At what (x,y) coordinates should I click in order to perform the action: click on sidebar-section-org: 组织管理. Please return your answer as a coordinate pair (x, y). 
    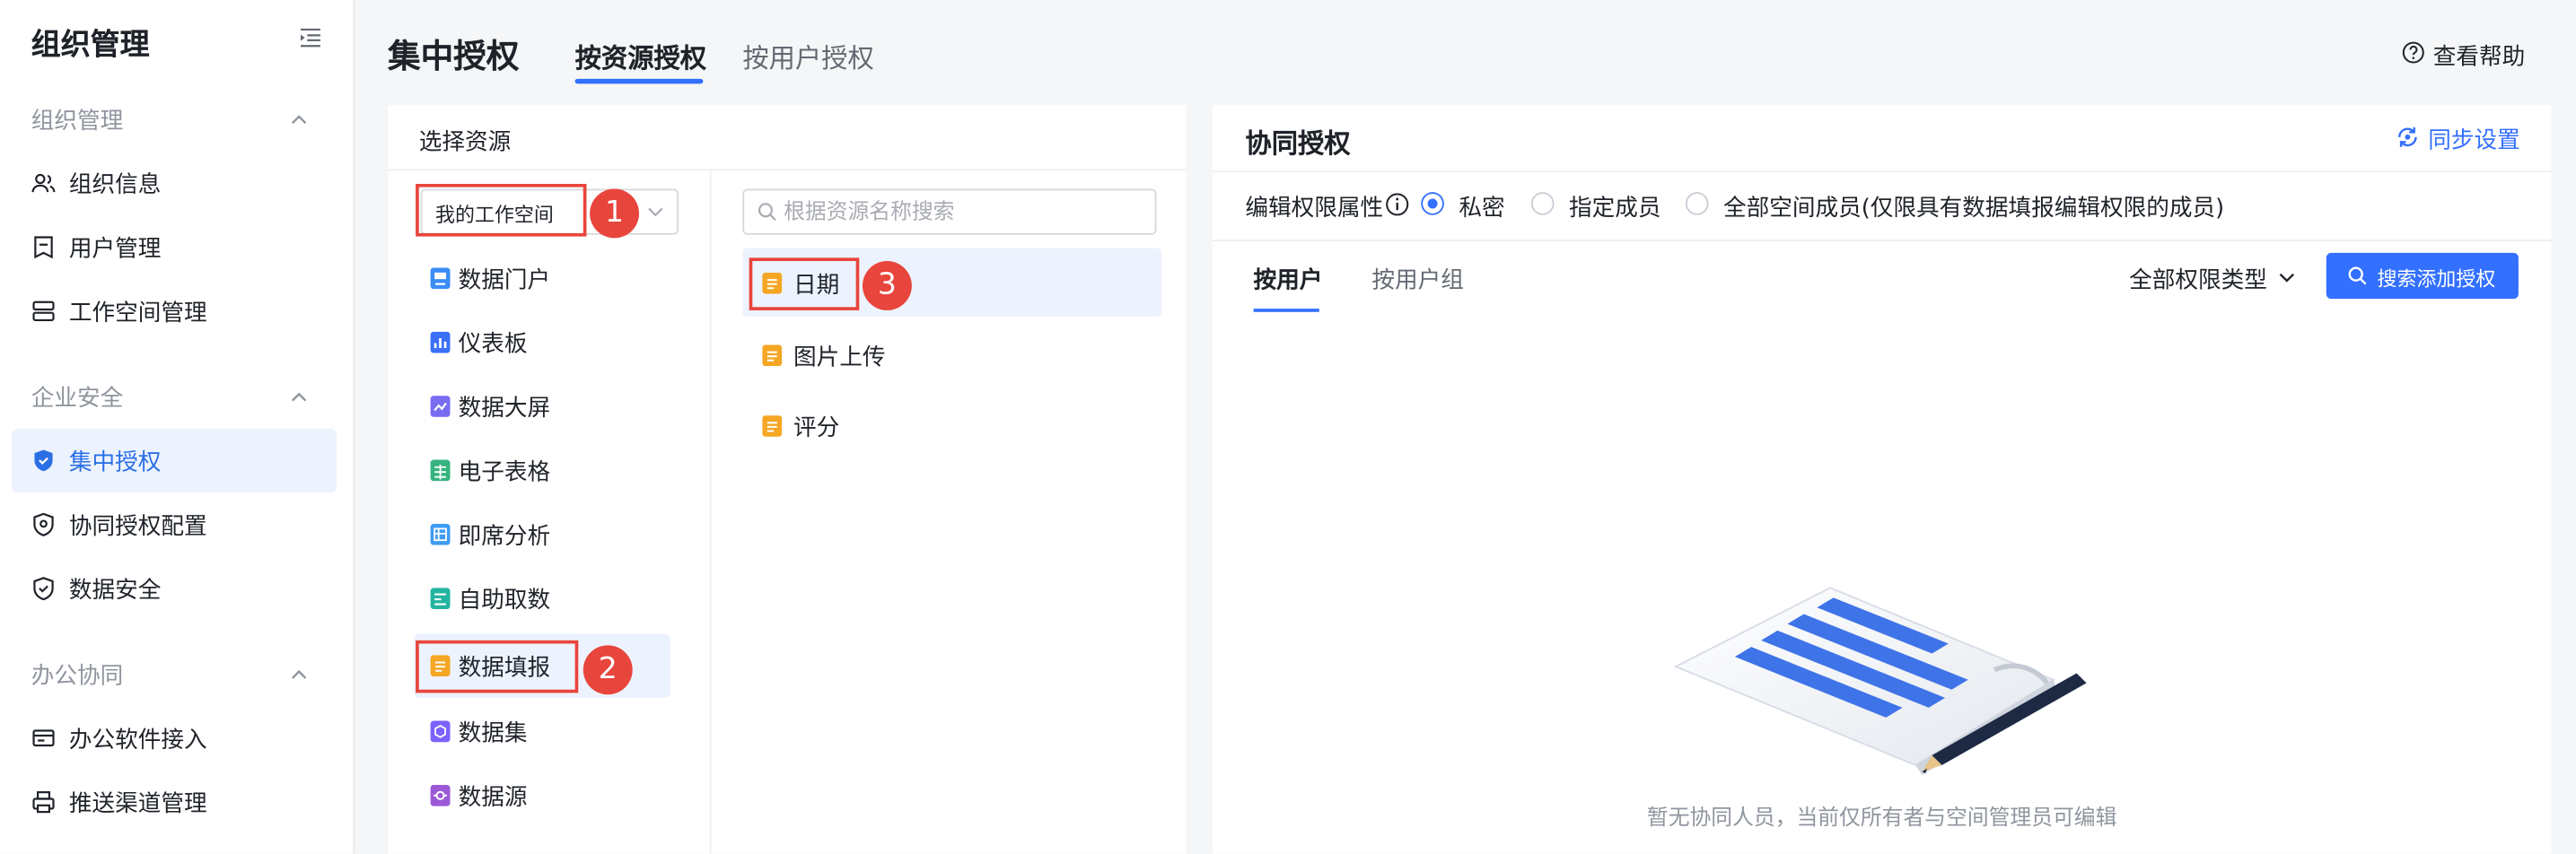
    Looking at the image, I should click on (77, 121).